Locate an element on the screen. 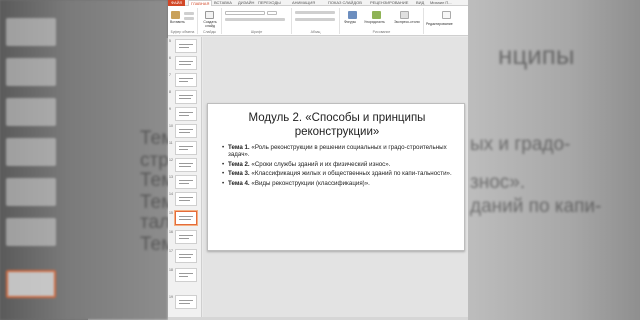  find-icon is located at coordinates (446, 15).